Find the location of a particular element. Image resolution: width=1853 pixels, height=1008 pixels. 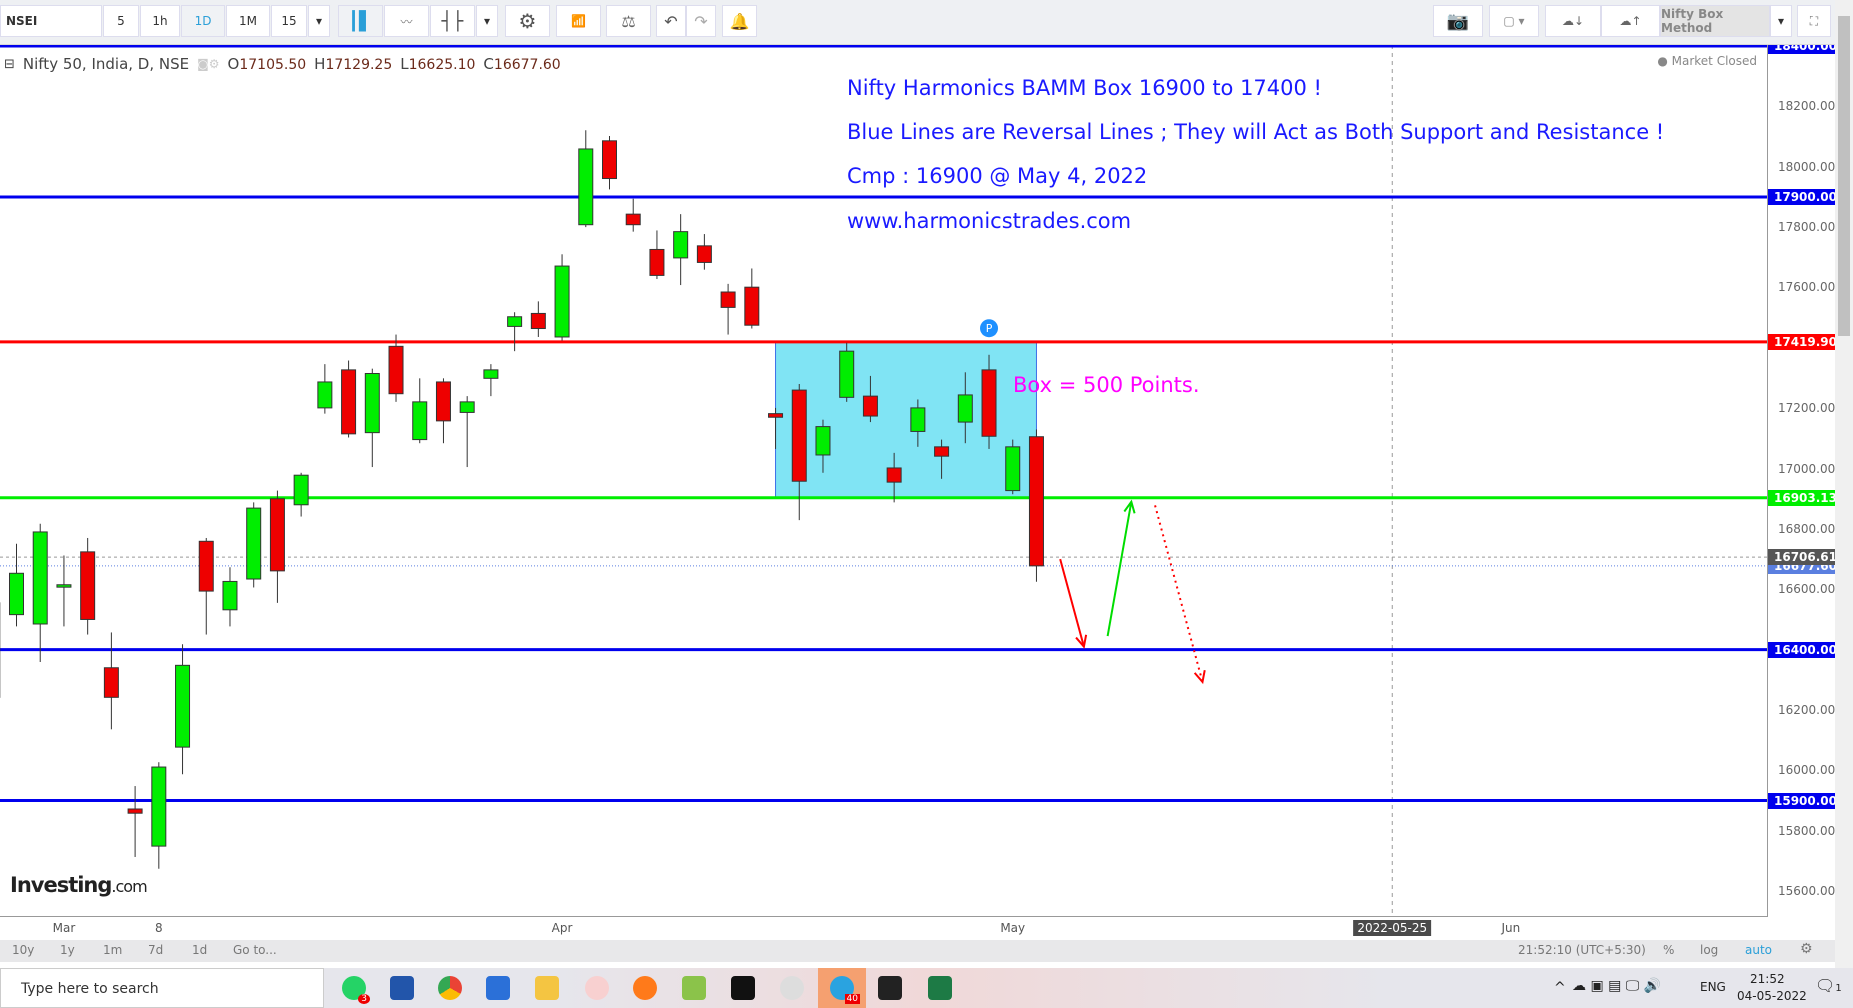

range-7d: 7d is located at coordinates (155, 950).